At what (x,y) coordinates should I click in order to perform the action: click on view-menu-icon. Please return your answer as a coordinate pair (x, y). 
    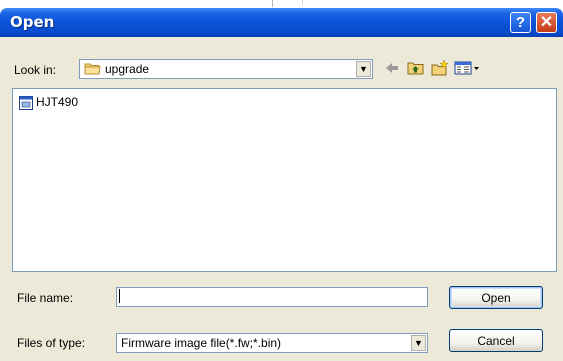
    Looking at the image, I should click on (467, 68).